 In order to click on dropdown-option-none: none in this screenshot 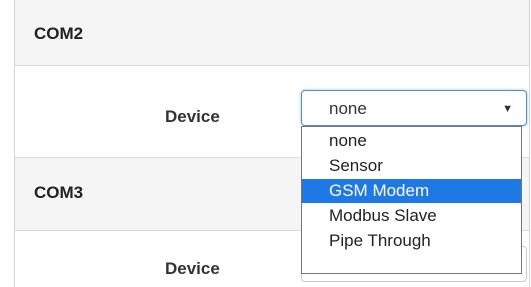, I will do `click(411, 141)`.